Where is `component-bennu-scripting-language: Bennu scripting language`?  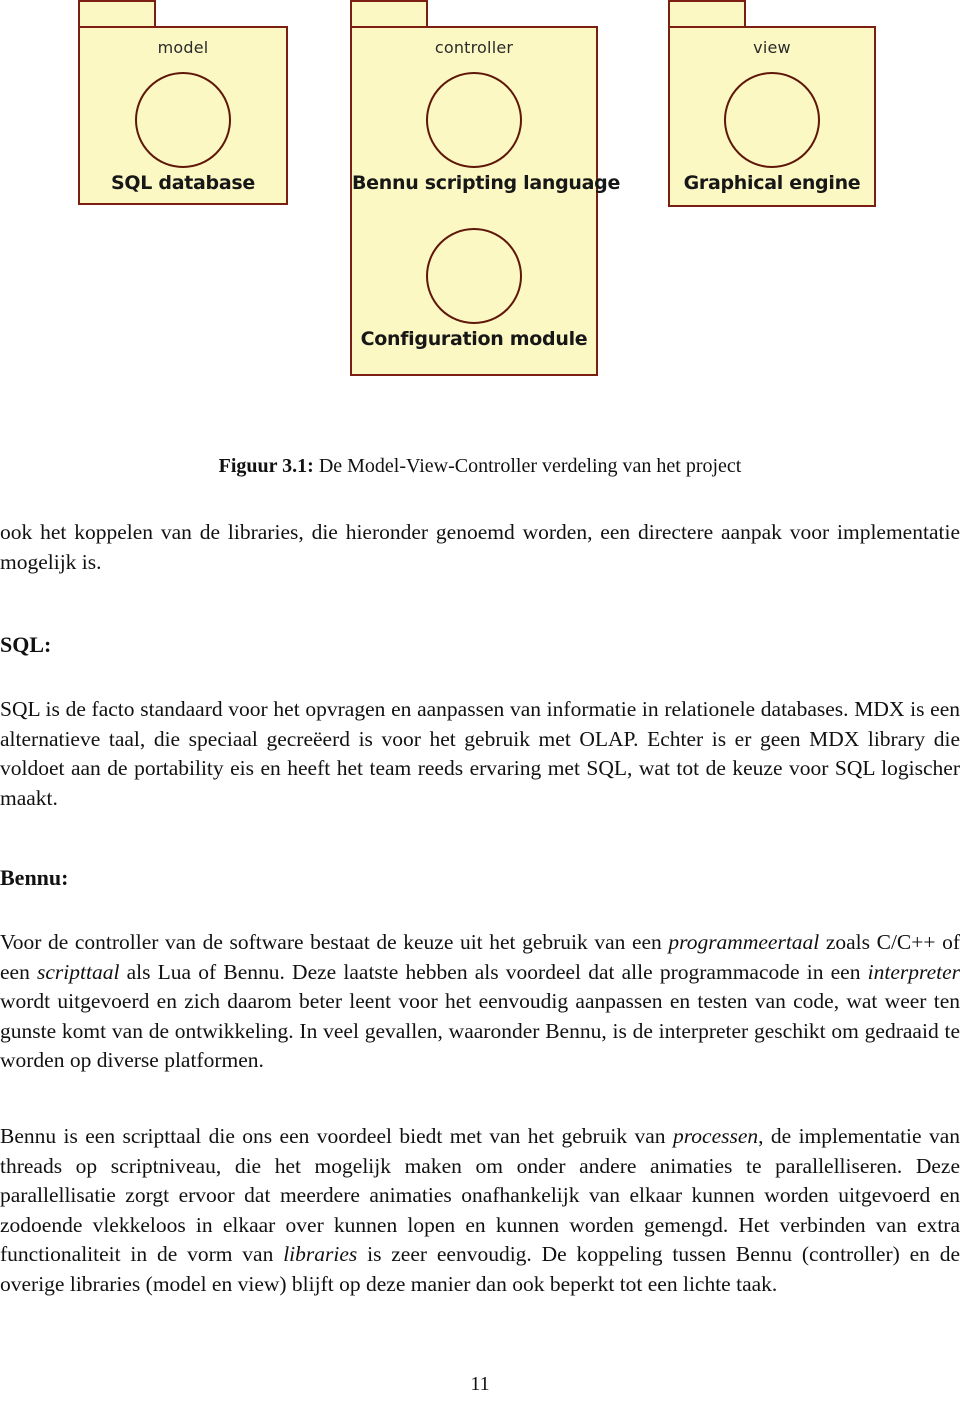 component-bennu-scripting-language: Bennu scripting language is located at coordinates (486, 133).